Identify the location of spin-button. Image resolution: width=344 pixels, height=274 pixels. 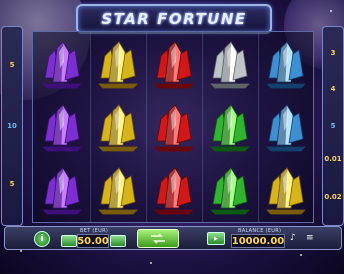
(158, 238).